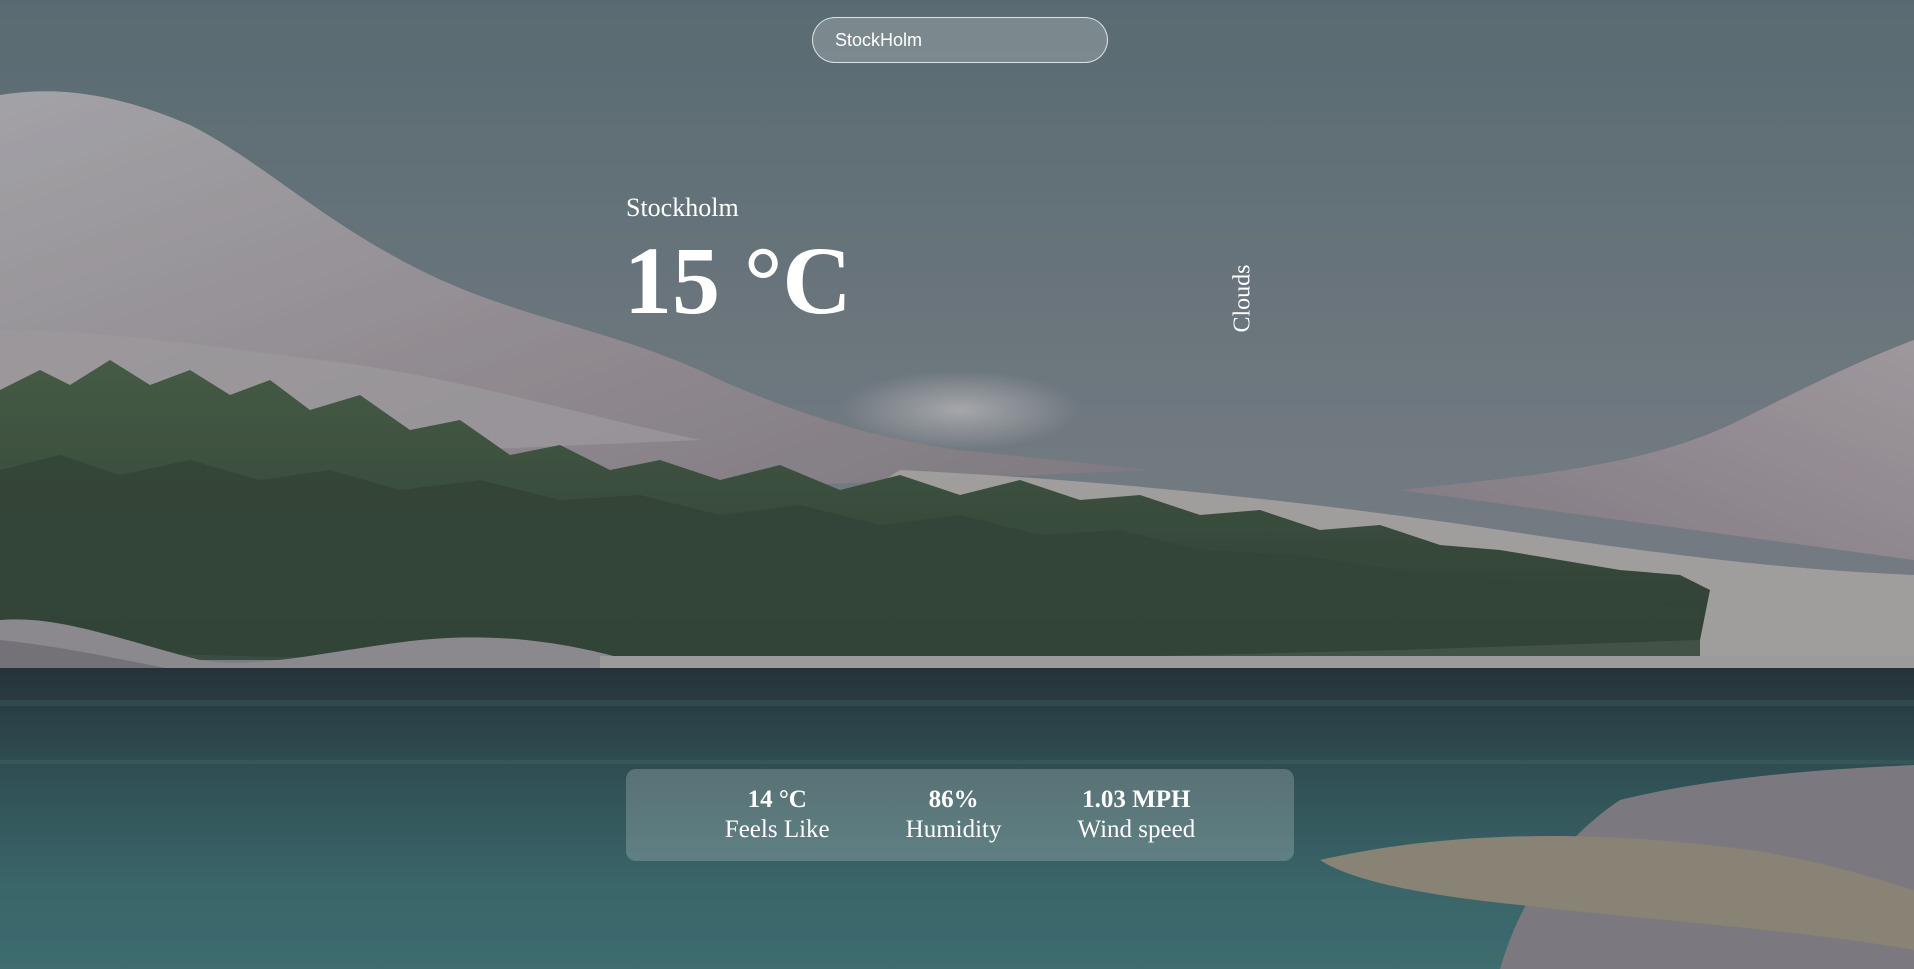 The image size is (1914, 969). I want to click on search-bar, so click(960, 40).